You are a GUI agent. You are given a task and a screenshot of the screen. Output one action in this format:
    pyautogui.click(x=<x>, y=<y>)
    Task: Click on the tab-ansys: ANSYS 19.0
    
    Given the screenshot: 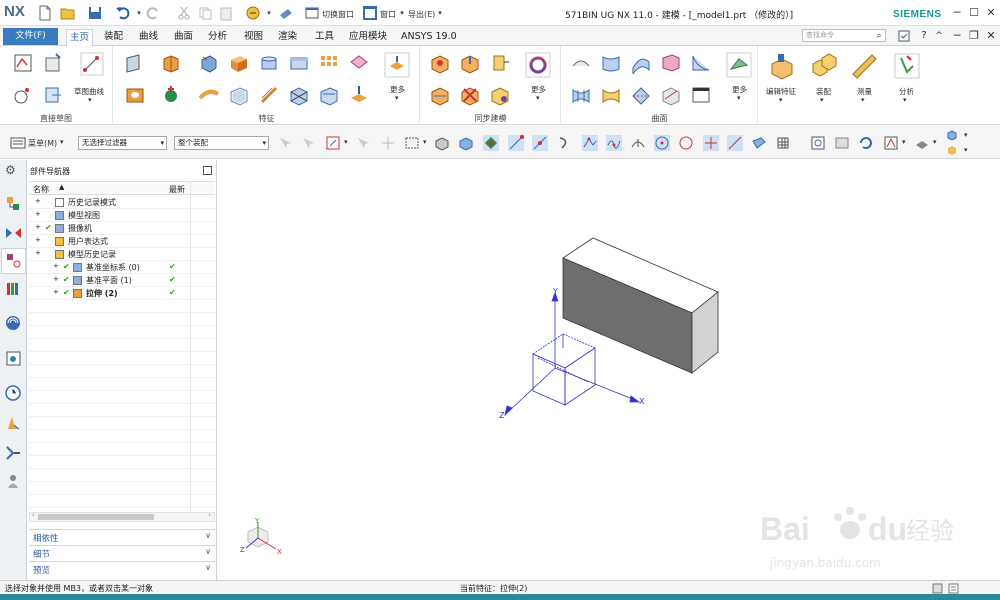 What is the action you would take?
    pyautogui.click(x=429, y=37)
    